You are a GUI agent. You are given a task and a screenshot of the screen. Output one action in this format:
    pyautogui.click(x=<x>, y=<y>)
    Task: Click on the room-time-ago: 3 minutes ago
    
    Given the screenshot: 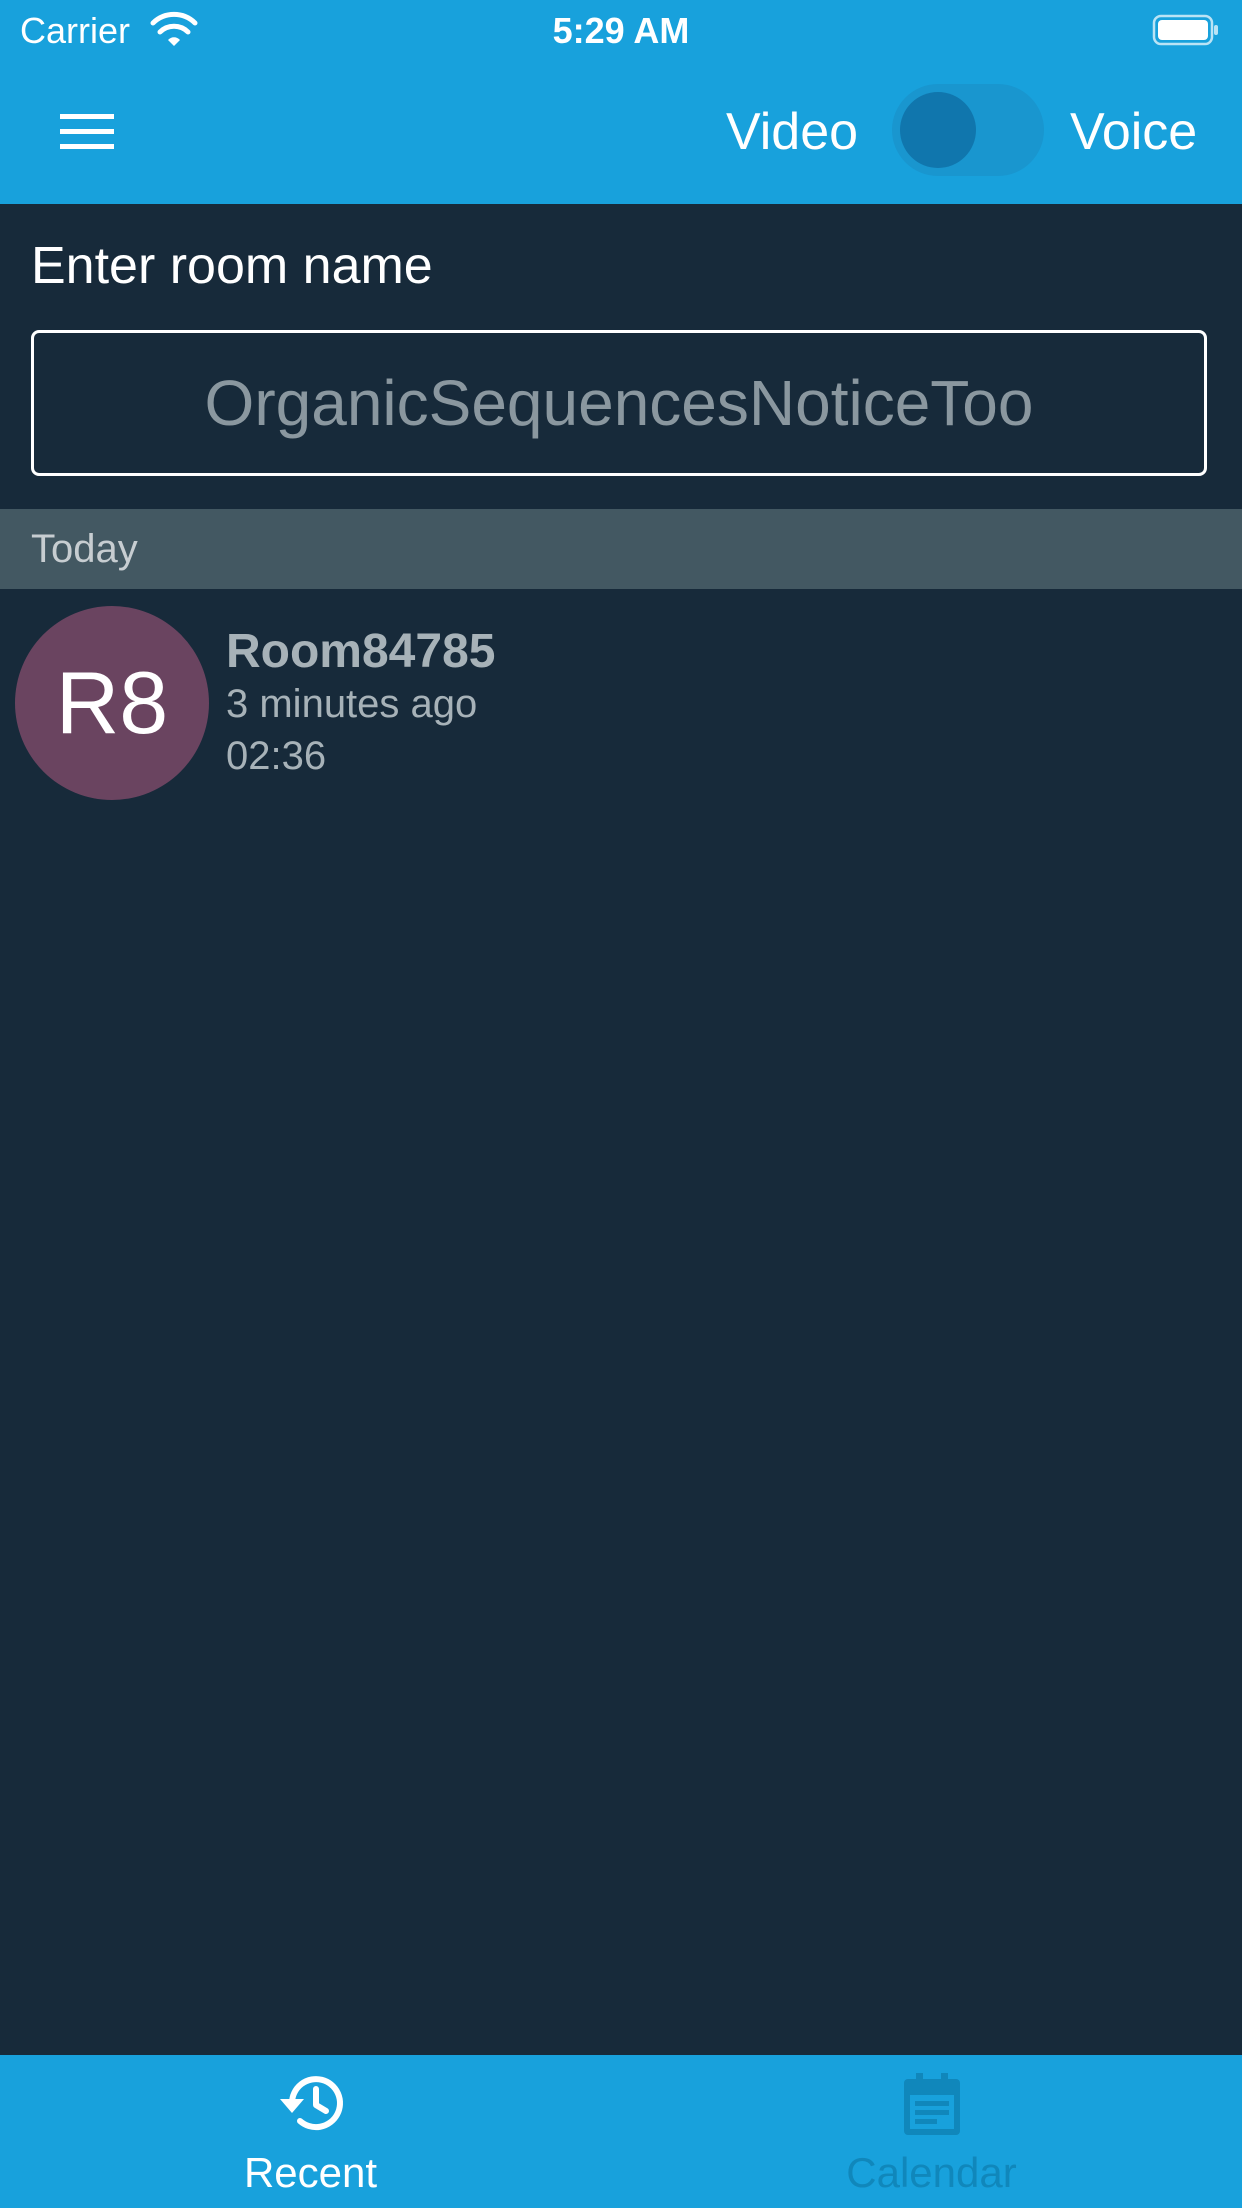 What is the action you would take?
    pyautogui.click(x=352, y=704)
    